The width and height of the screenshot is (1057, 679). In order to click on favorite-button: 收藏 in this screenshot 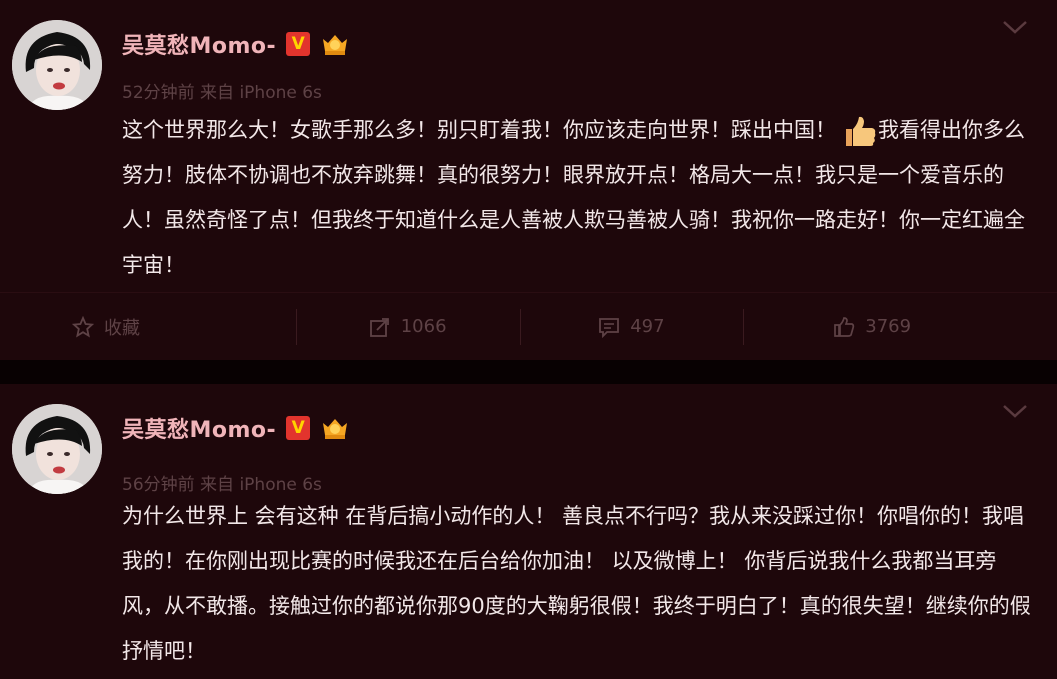, I will do `click(148, 326)`.